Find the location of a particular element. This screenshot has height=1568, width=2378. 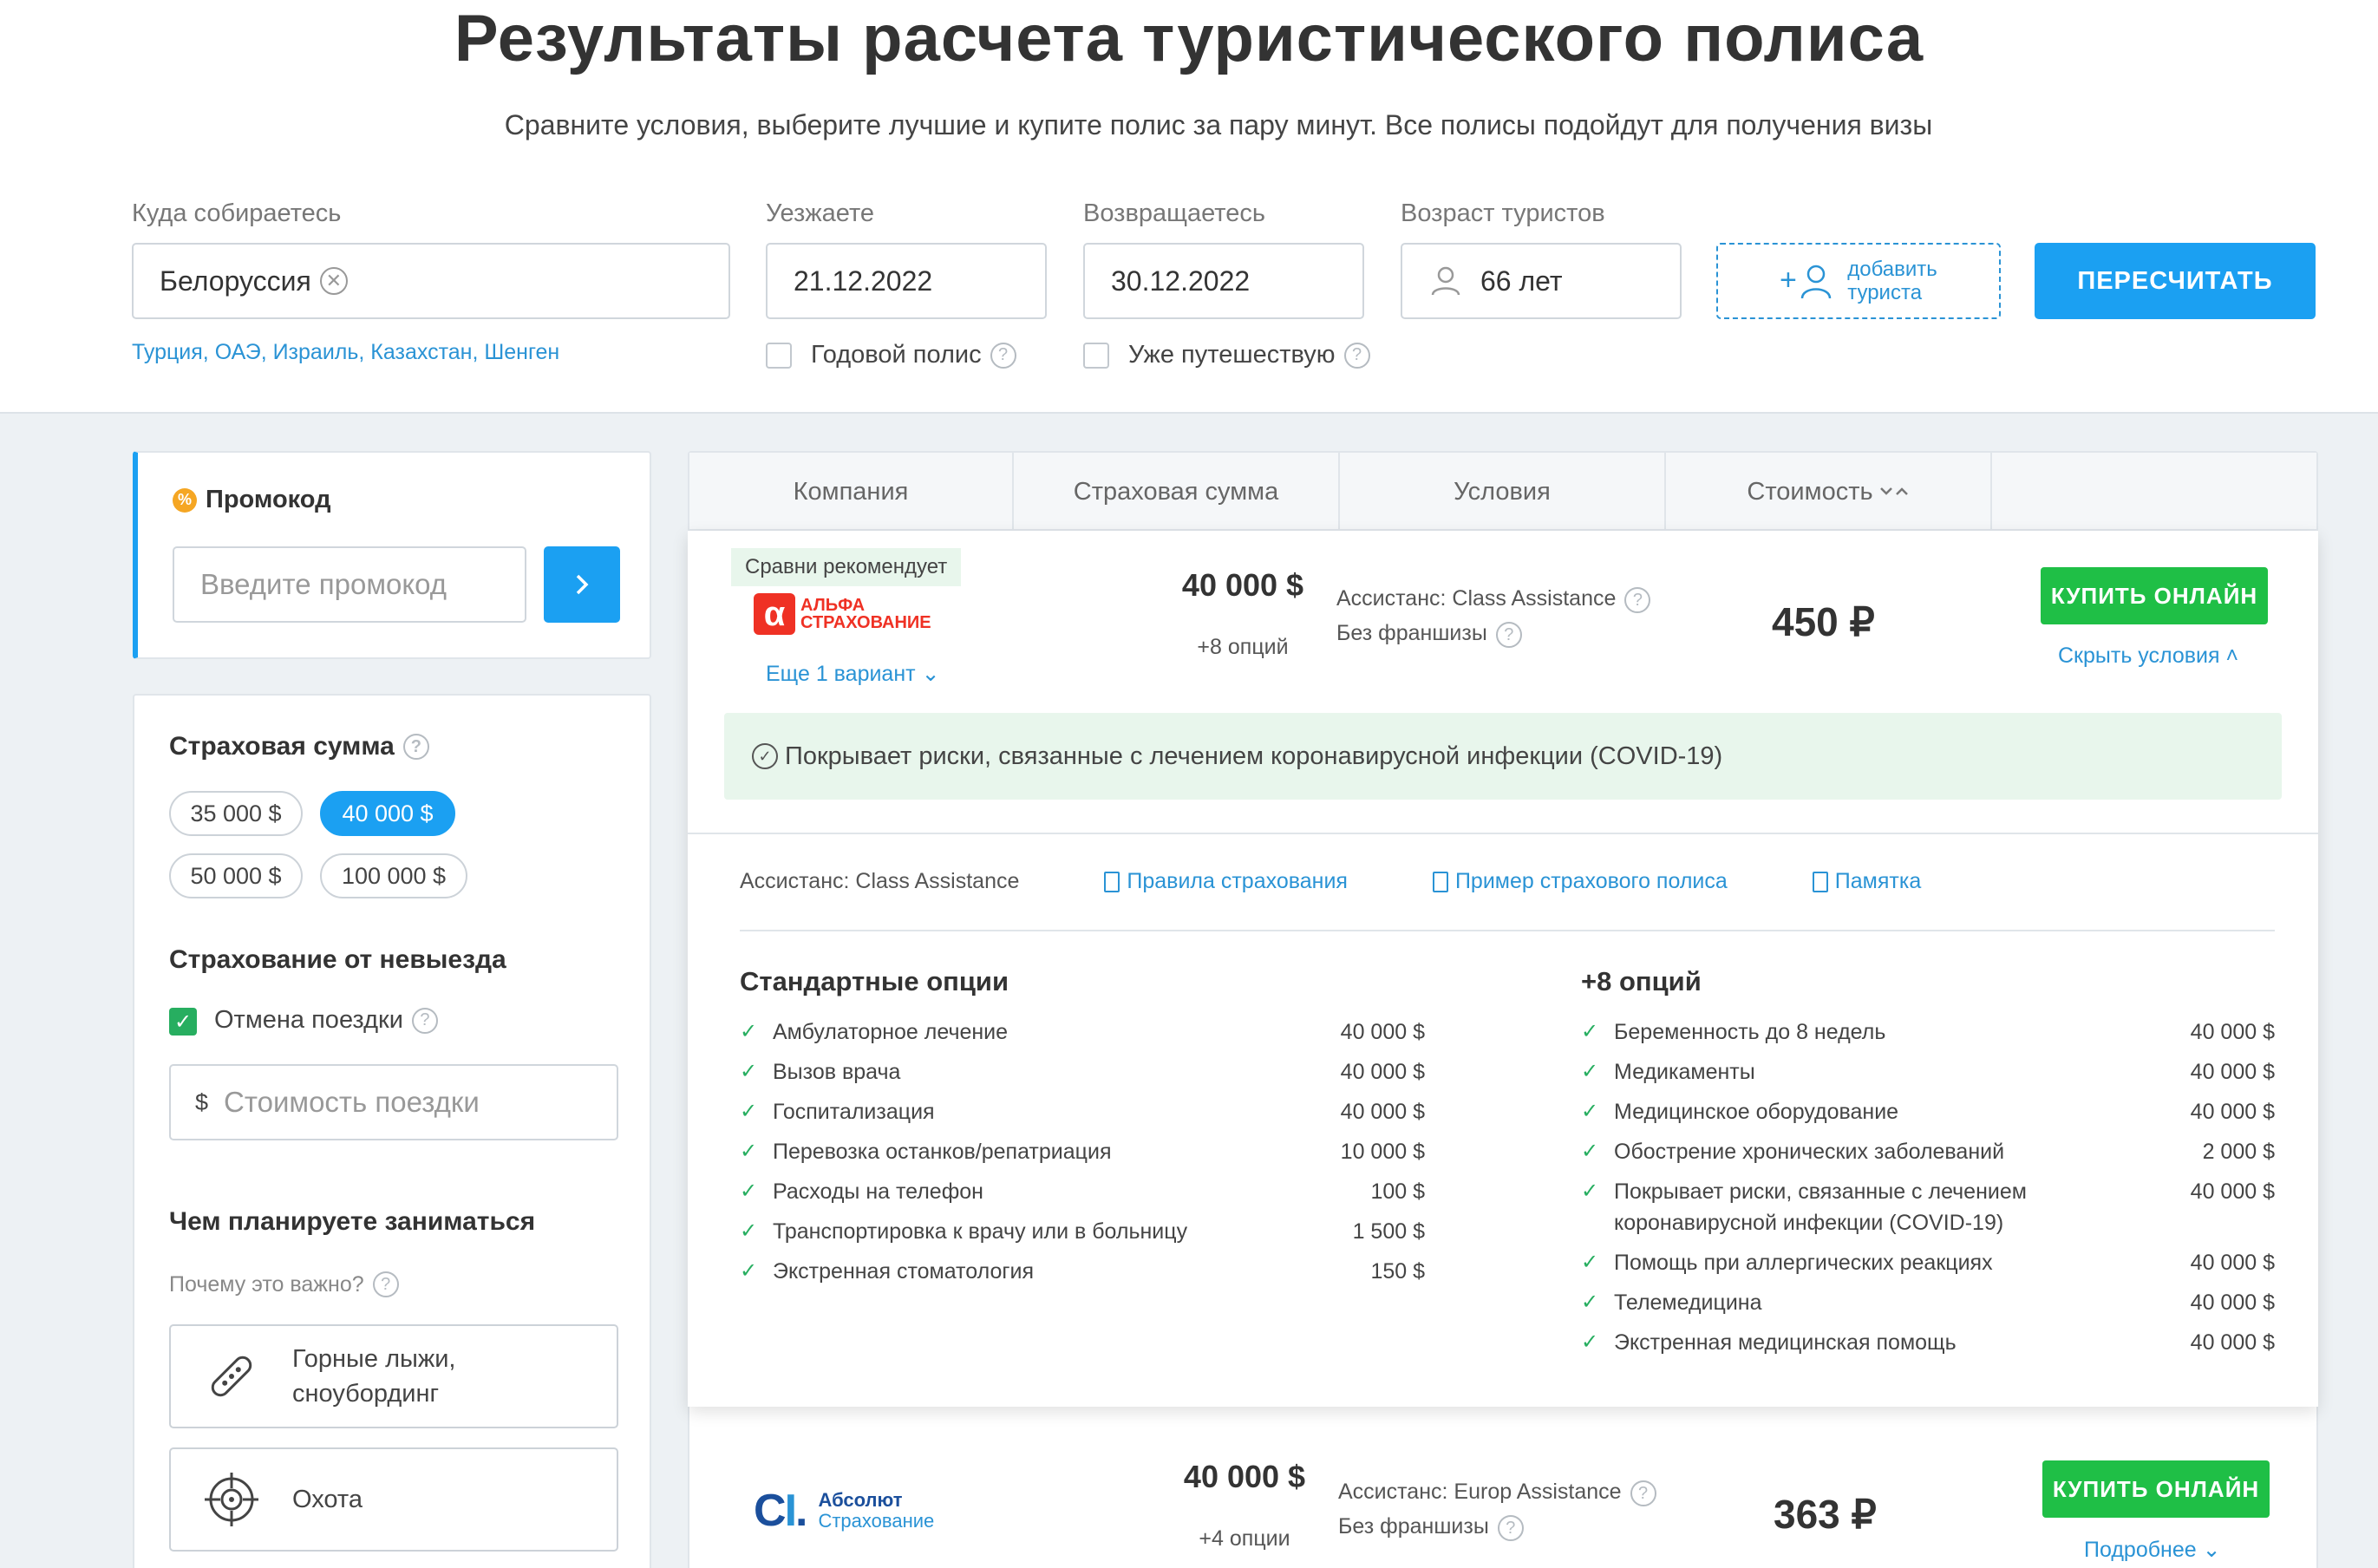

details-assistance: Ассистанс: Class Assistance is located at coordinates (880, 881).